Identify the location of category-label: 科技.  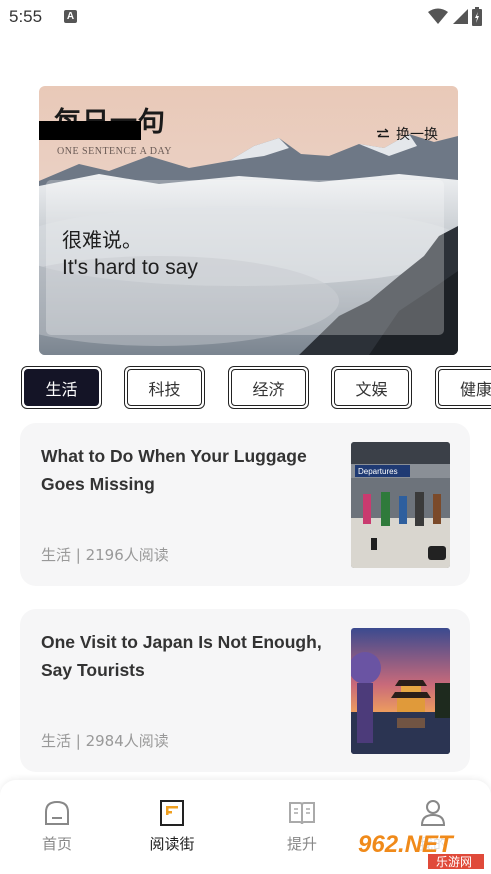
(164, 387).